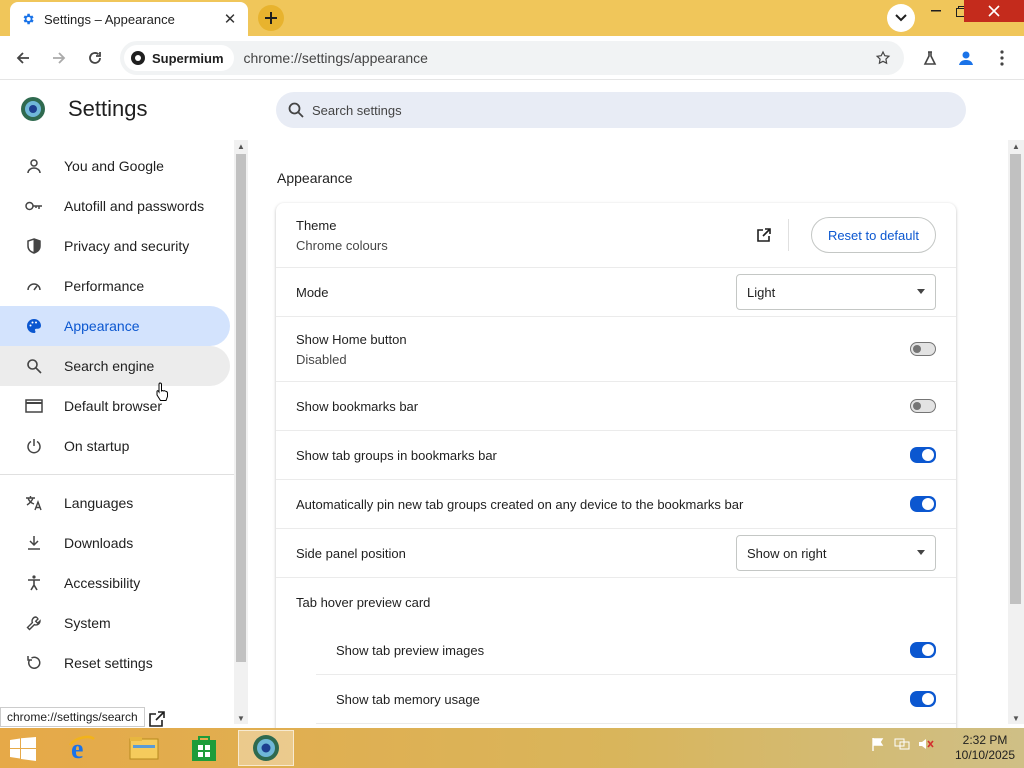 This screenshot has height=768, width=1024. I want to click on bookmarks-bar-row: Show bookmarks bar, so click(616, 406).